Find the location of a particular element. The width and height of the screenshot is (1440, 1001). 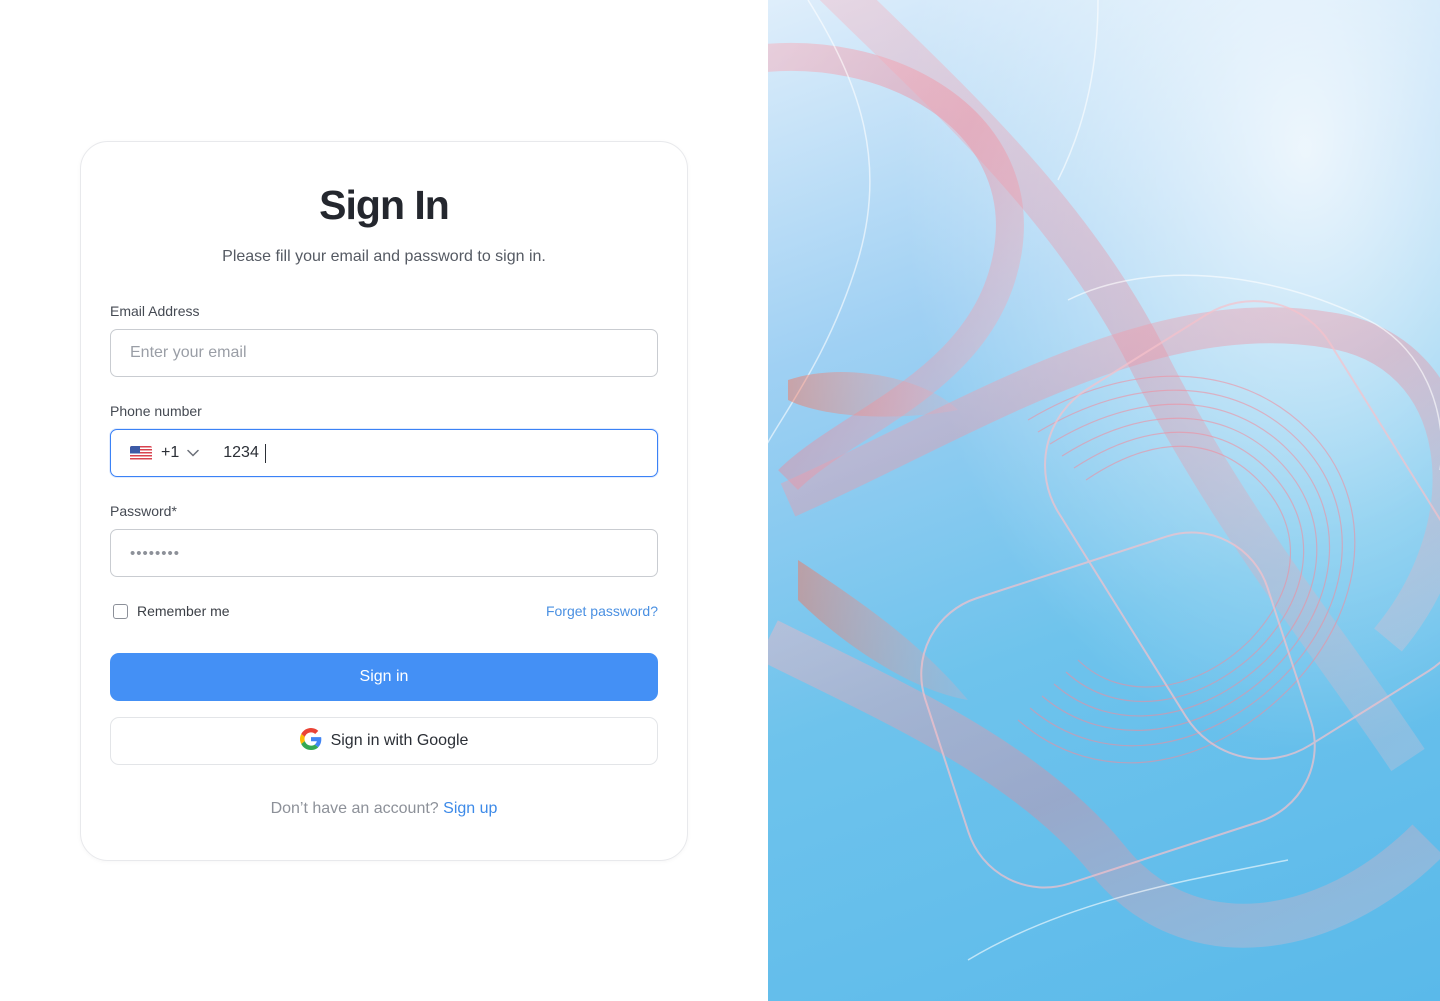

google-signin-button: Sign in with Google is located at coordinates (384, 741).